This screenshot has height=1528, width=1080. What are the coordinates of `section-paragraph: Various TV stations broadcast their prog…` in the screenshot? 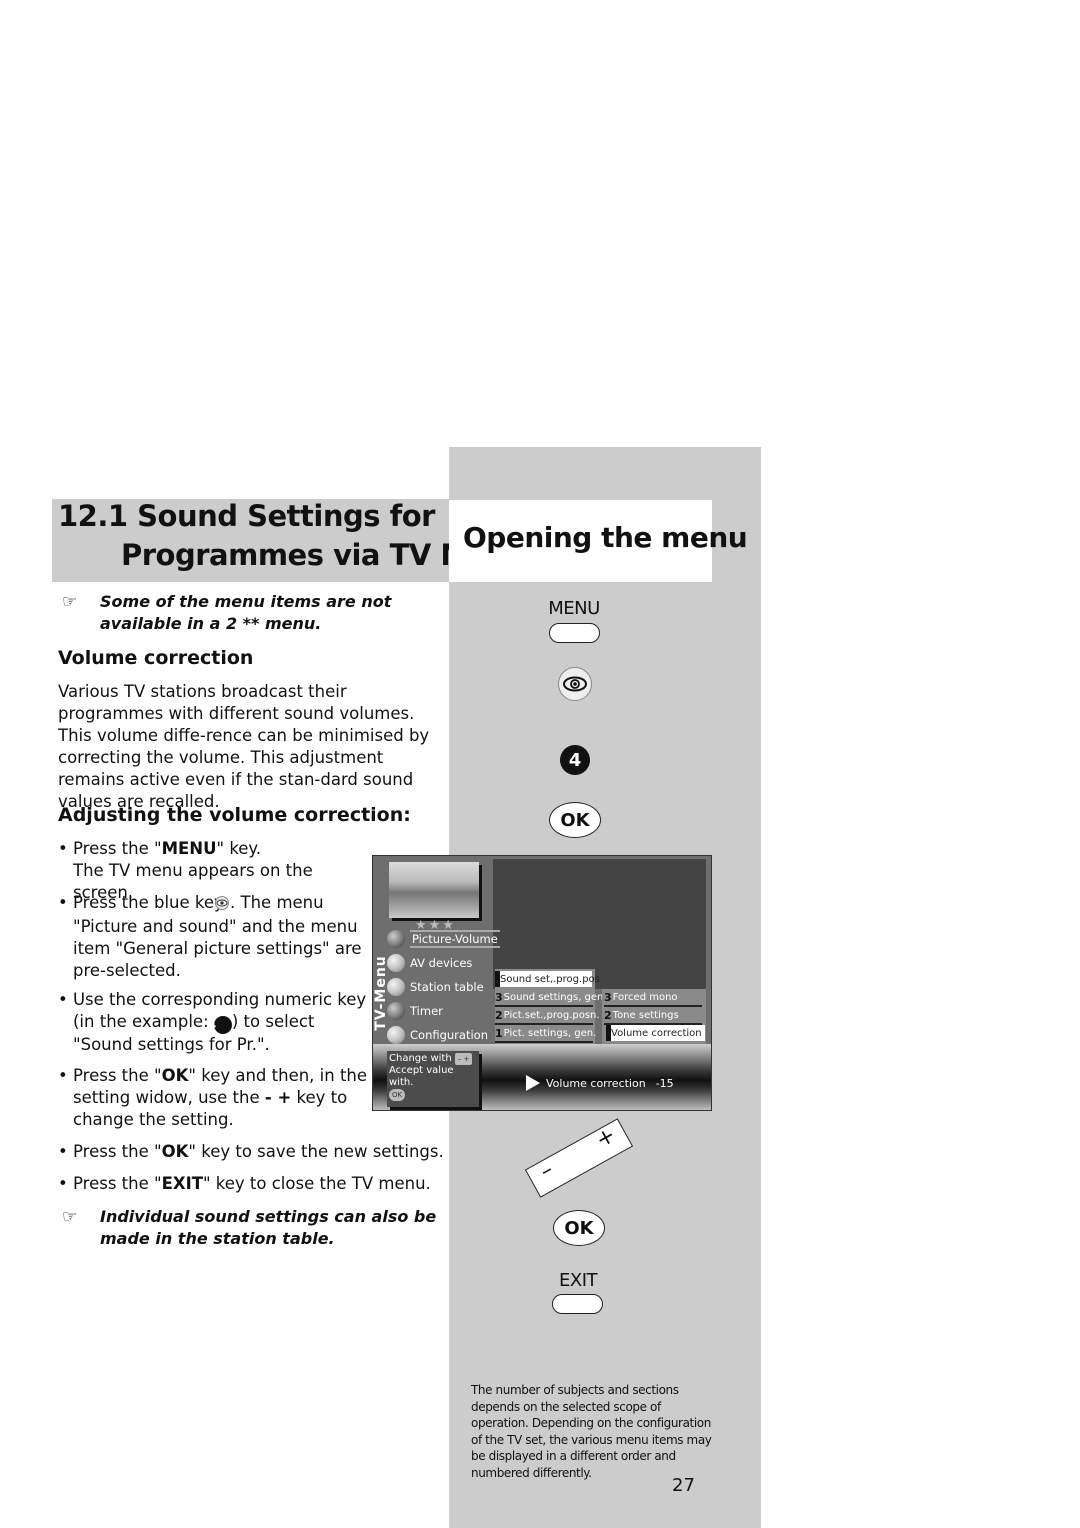 It's located at (244, 746).